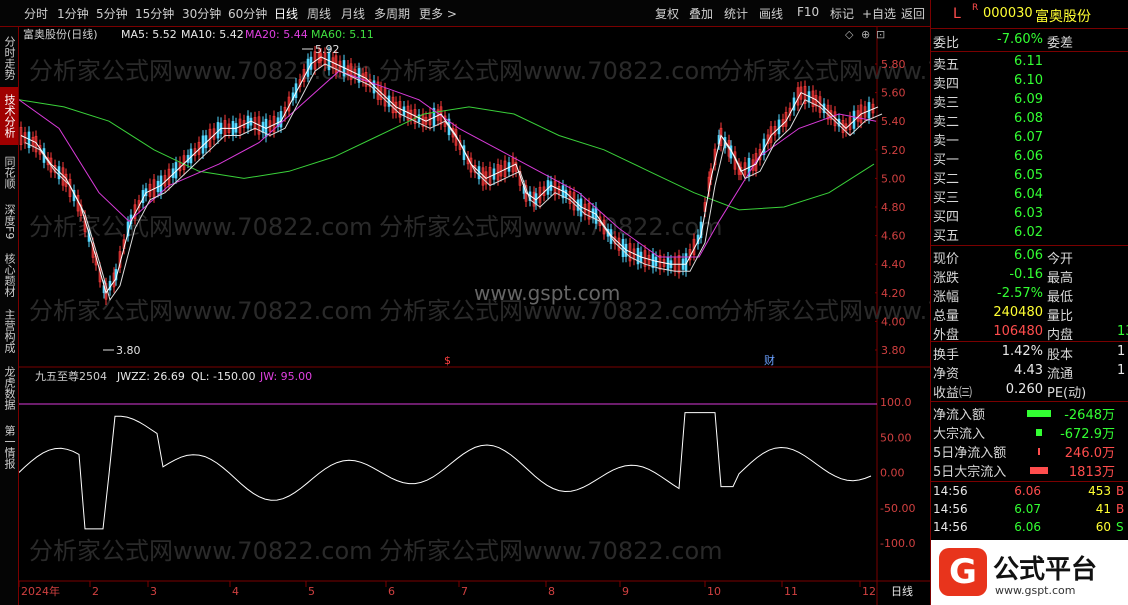 The image size is (1128, 605). Describe the element at coordinates (247, 13) in the screenshot. I see `tab-60min: 60分钟` at that location.